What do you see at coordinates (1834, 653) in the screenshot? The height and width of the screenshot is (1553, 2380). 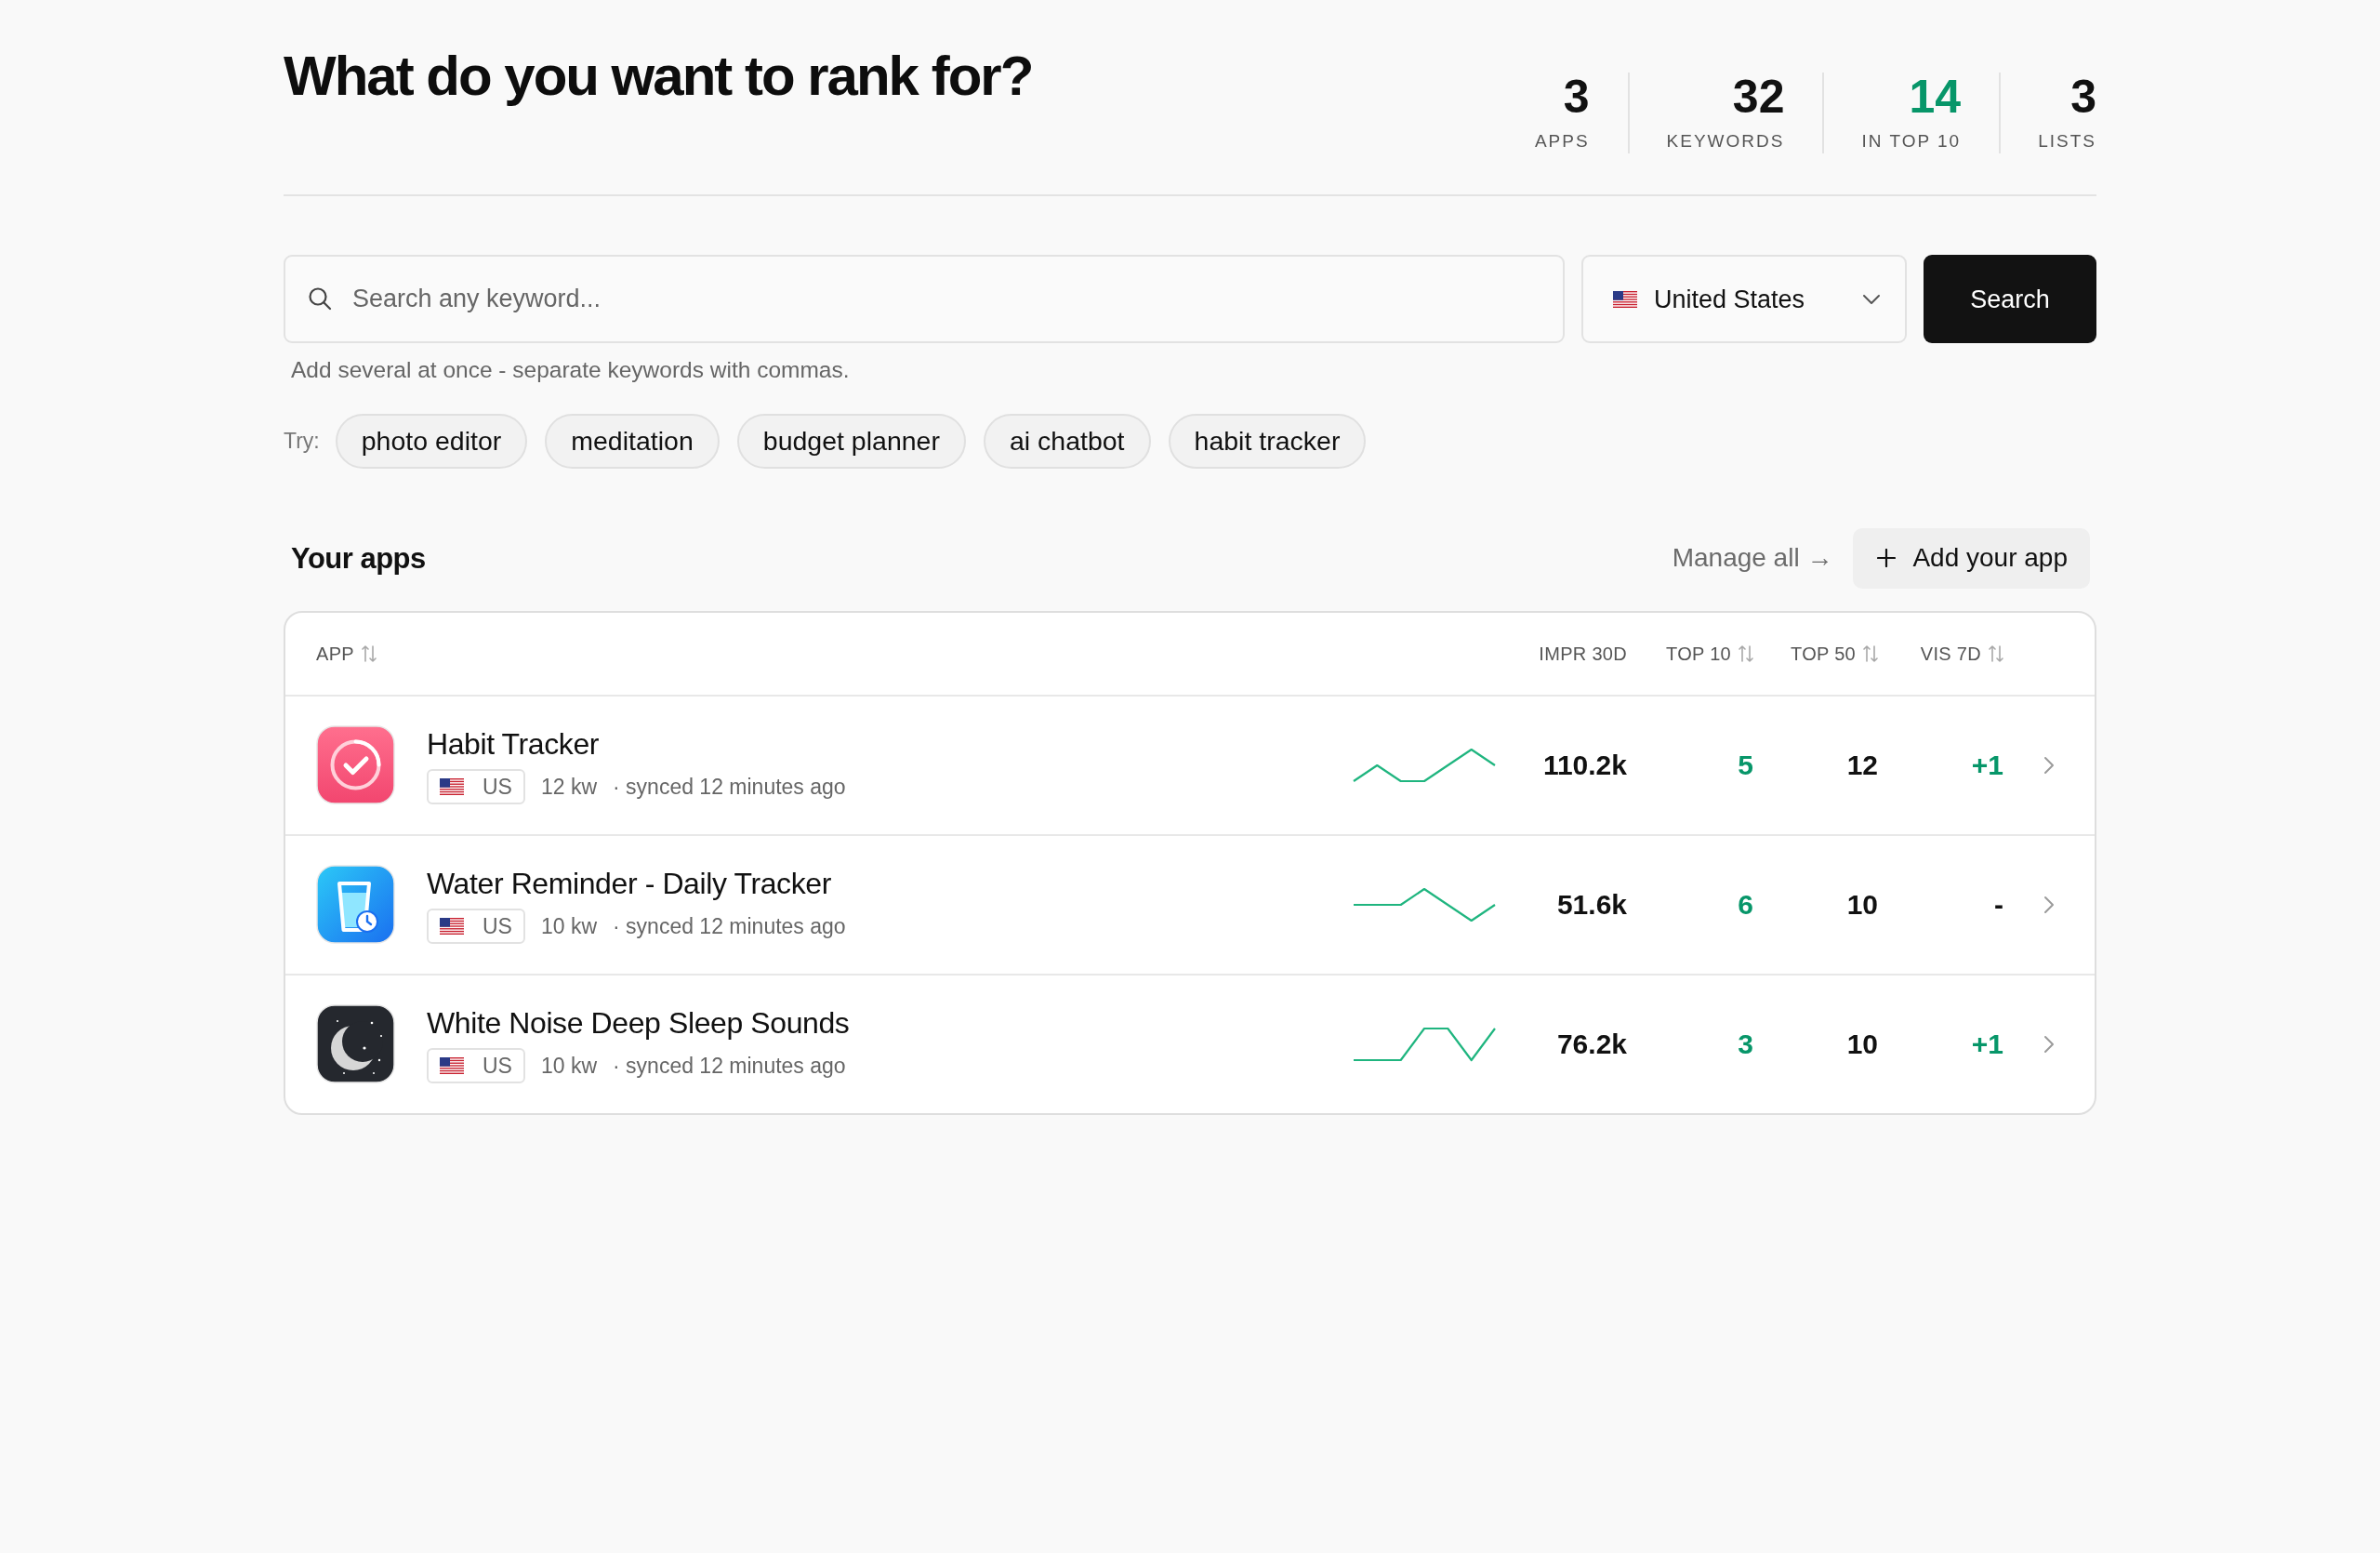 I see `column-header: TOP 50` at bounding box center [1834, 653].